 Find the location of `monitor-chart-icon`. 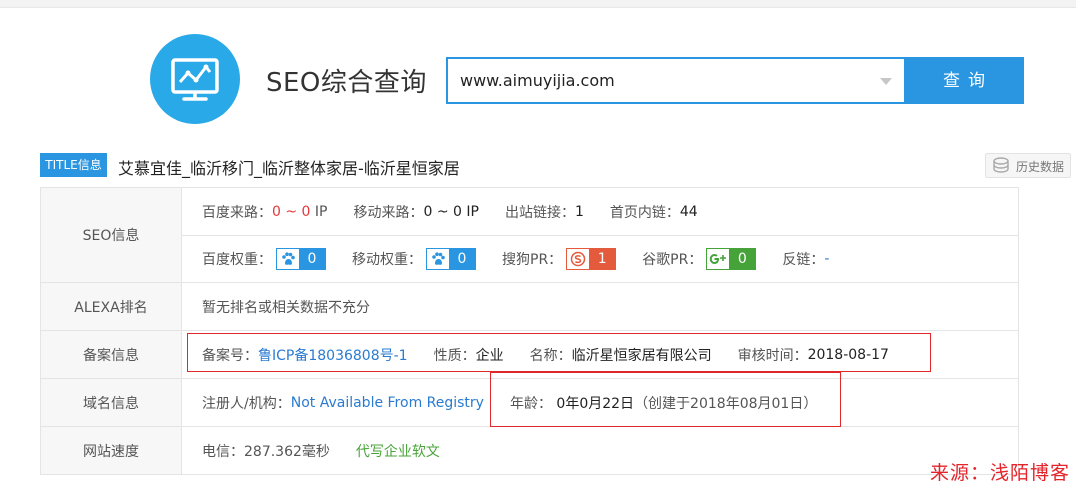

monitor-chart-icon is located at coordinates (195, 79).